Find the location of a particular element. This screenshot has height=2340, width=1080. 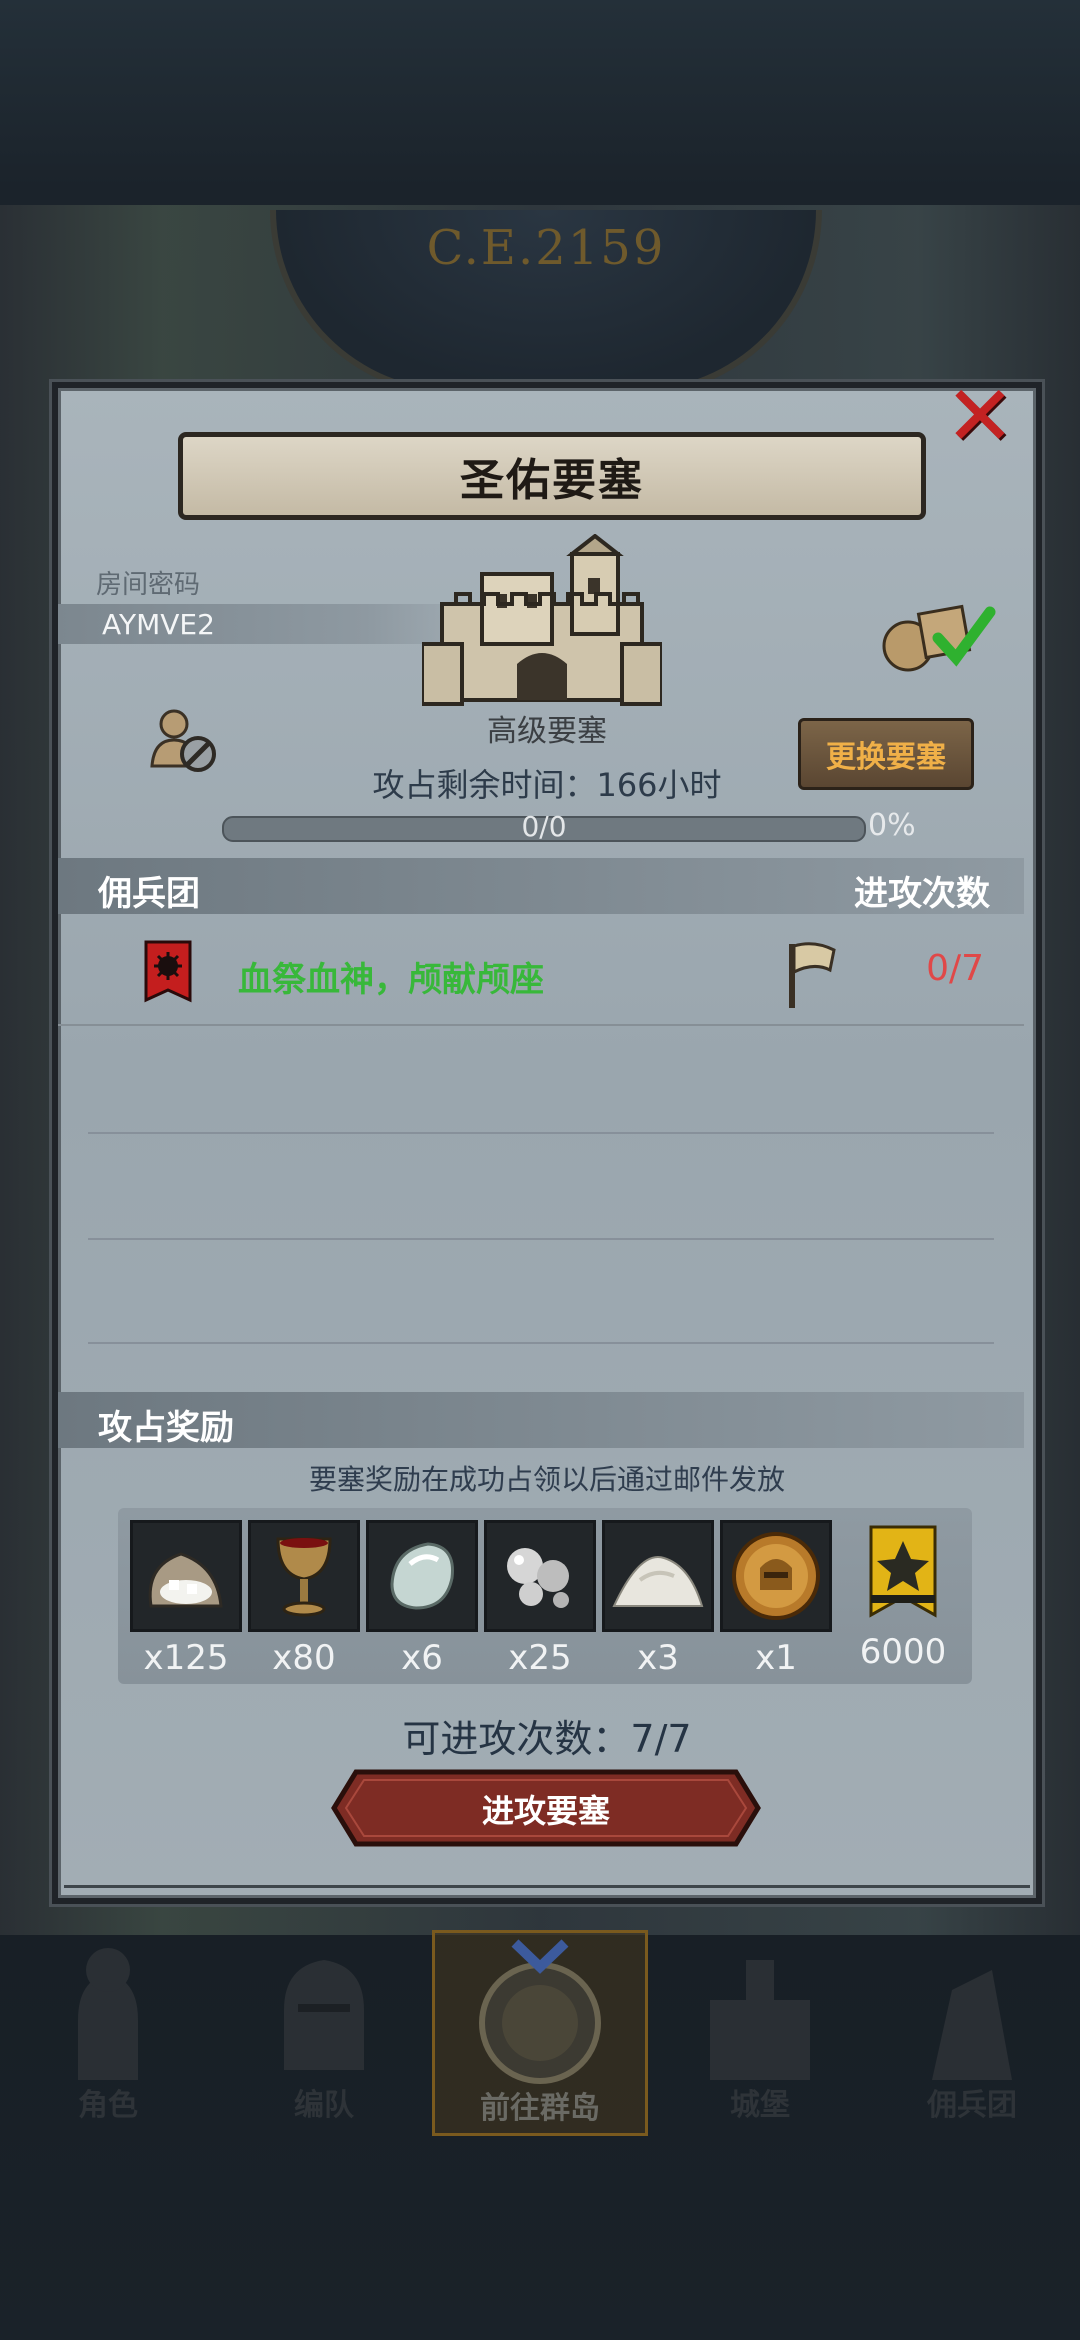

flag-icon is located at coordinates (812, 975).